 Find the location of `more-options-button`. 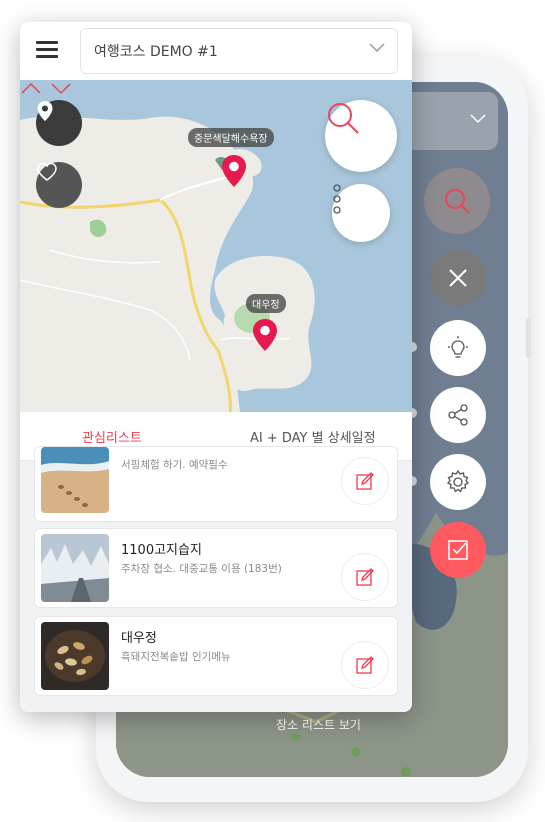

more-options-button is located at coordinates (361, 213).